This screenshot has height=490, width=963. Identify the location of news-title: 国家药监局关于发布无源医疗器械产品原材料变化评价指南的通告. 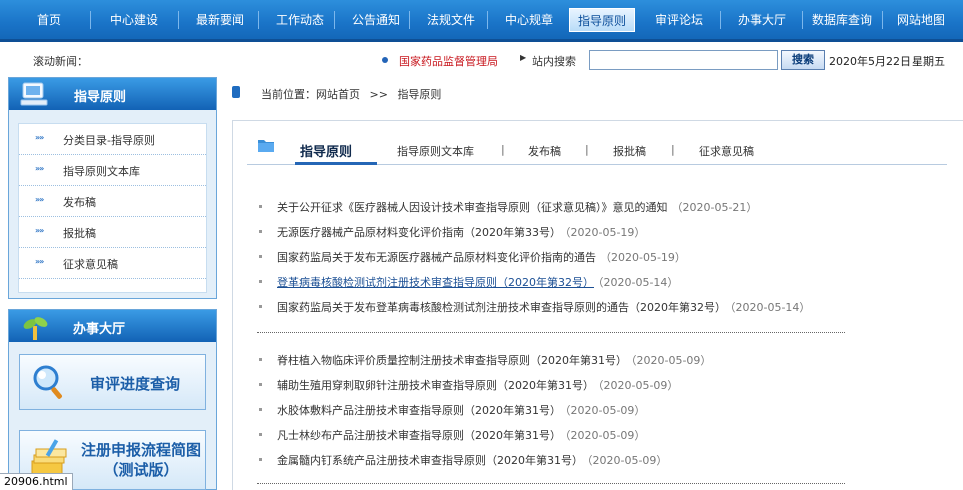
(436, 257).